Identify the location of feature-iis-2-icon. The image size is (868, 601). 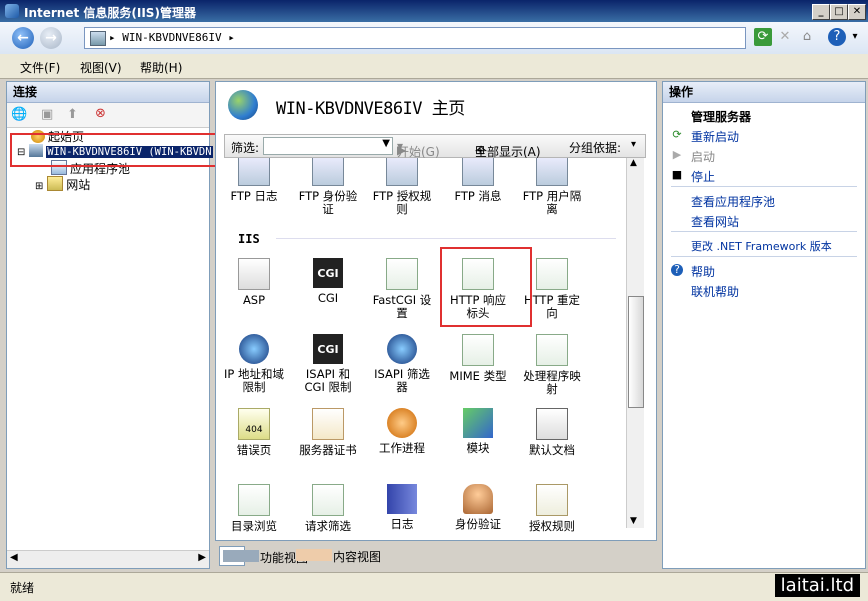
(402, 274).